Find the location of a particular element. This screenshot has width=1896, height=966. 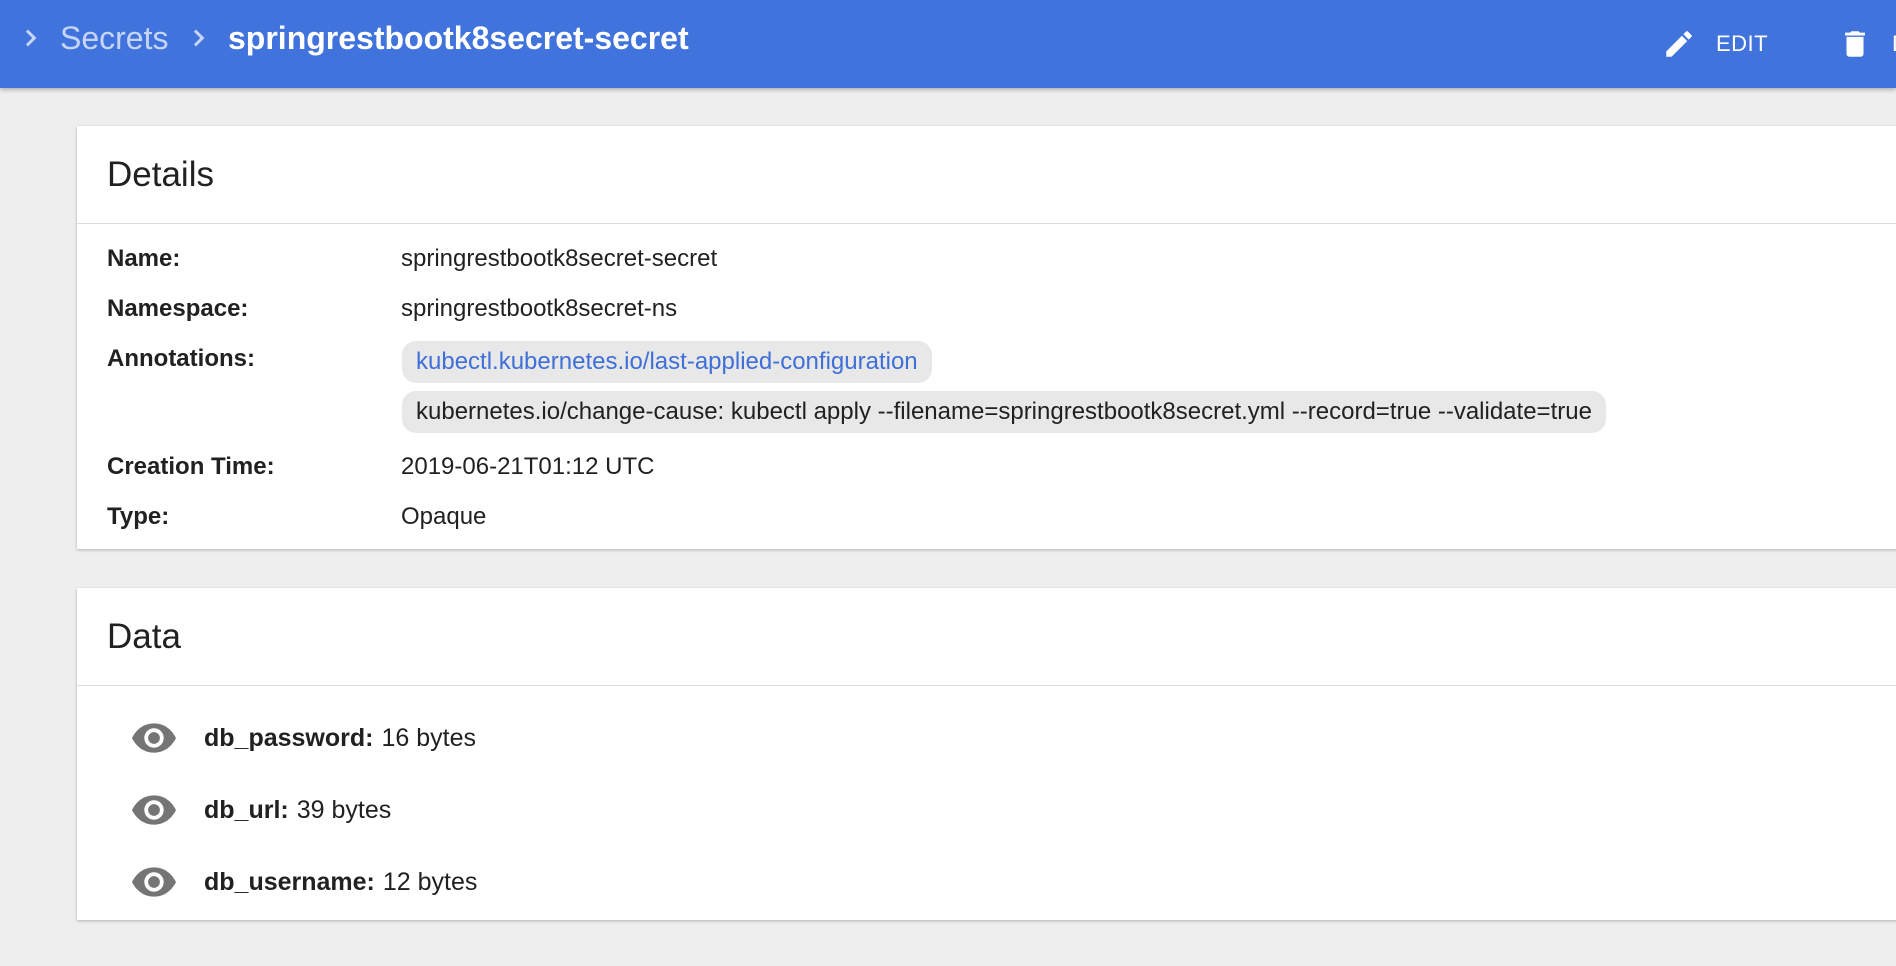

data-item: db_username: 12 bytes is located at coordinates (304, 882).